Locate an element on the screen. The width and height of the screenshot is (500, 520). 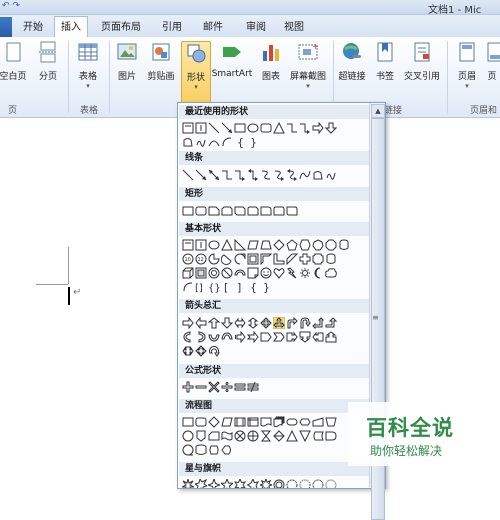
curved-up-arrow-shape-icon is located at coordinates (214, 337).